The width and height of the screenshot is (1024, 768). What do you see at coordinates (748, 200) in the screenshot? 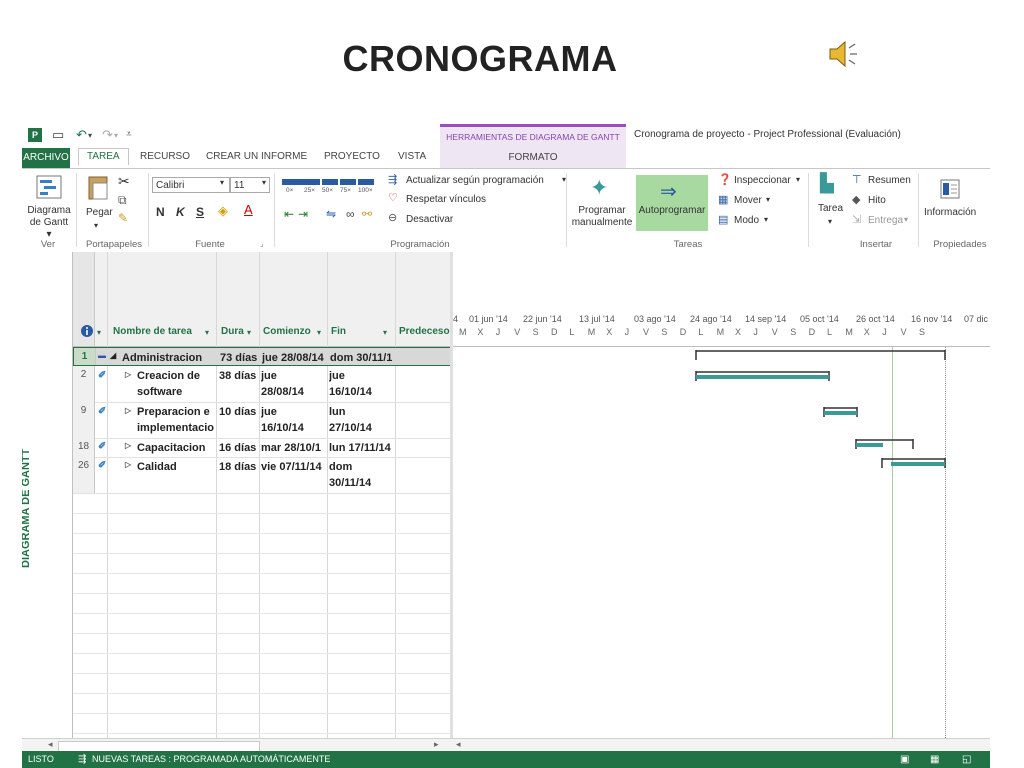
I see `move-button: Mover` at bounding box center [748, 200].